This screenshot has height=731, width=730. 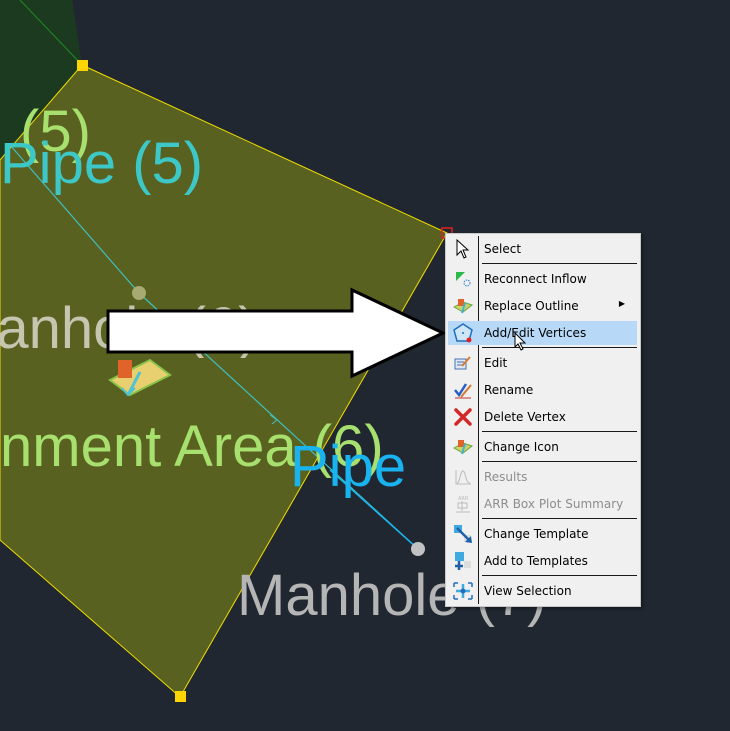 I want to click on submenu-arrow-icon: ▶, so click(x=621, y=303).